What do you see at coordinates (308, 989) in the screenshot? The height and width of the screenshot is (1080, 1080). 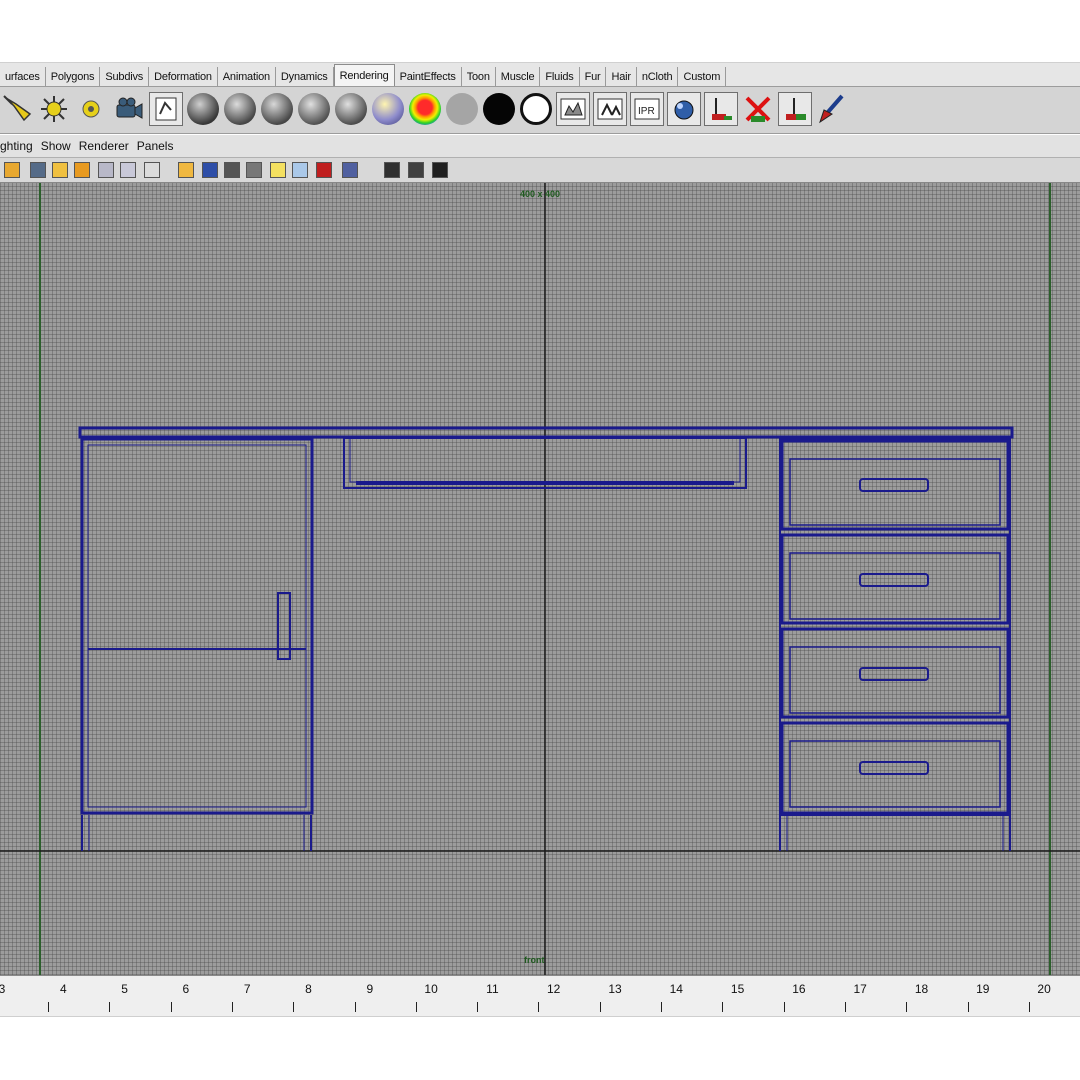 I see `ruler-tick-label: 8` at bounding box center [308, 989].